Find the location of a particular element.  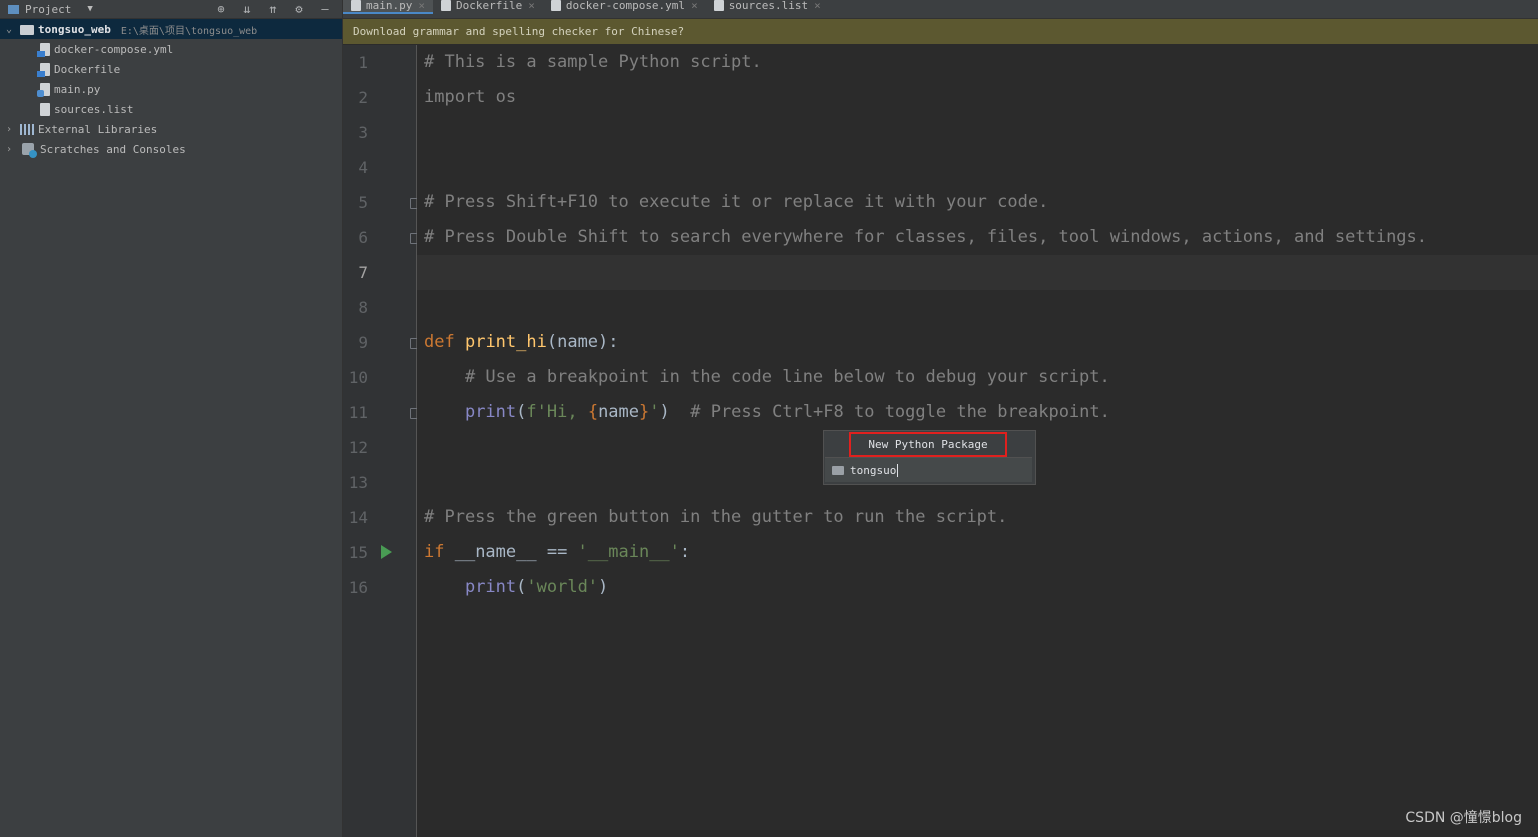

tree-item-label: sources.list is located at coordinates (94, 109).